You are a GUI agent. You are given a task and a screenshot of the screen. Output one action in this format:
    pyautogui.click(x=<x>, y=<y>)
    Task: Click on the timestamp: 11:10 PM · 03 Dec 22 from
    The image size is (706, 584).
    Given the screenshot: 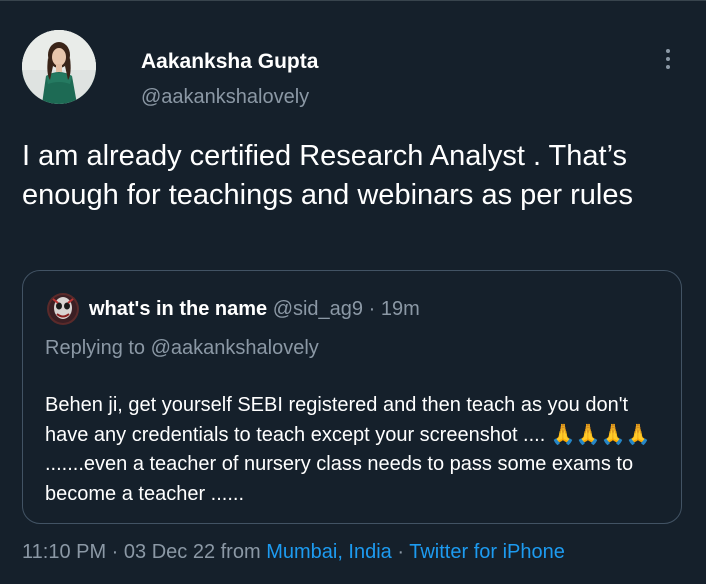 What is the action you would take?
    pyautogui.click(x=141, y=552)
    